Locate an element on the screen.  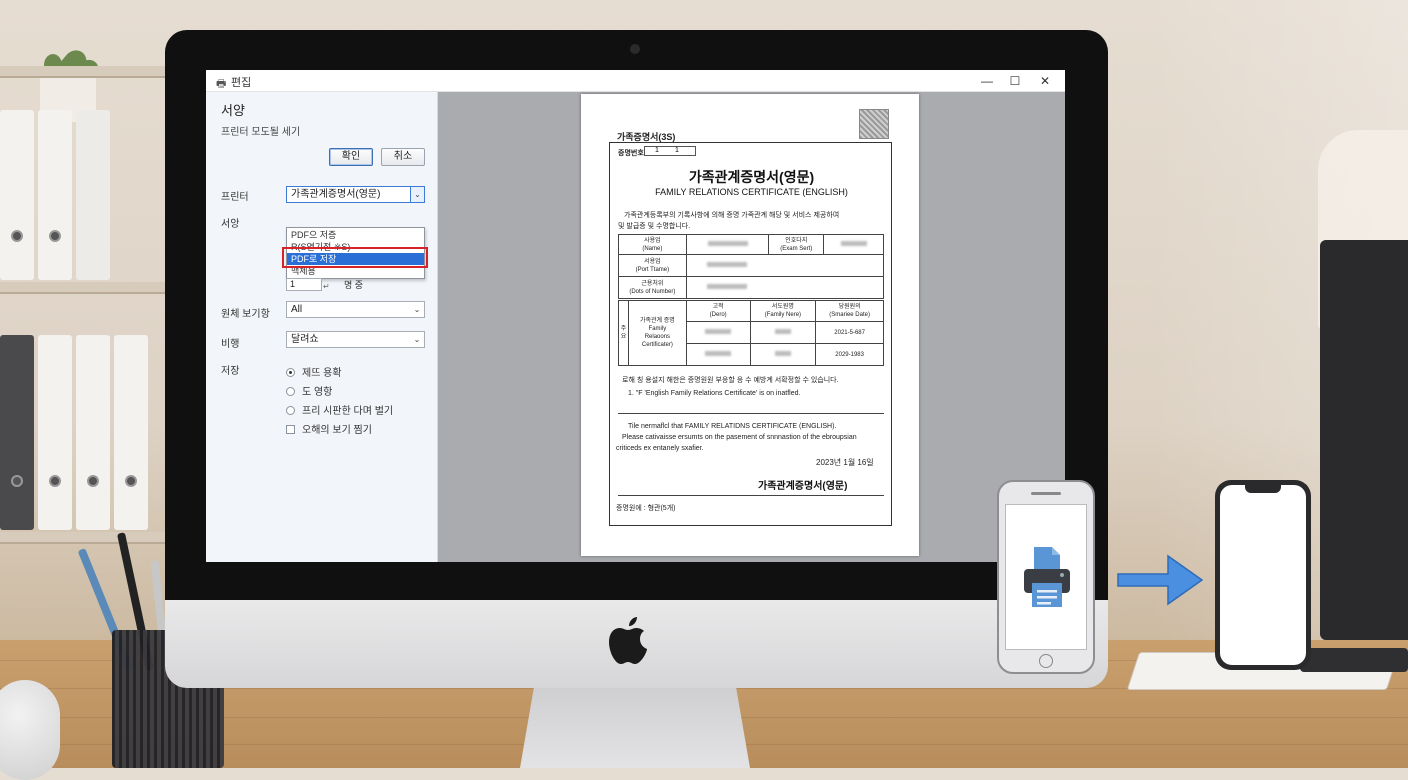
smart-speaker is located at coordinates (30, 730).